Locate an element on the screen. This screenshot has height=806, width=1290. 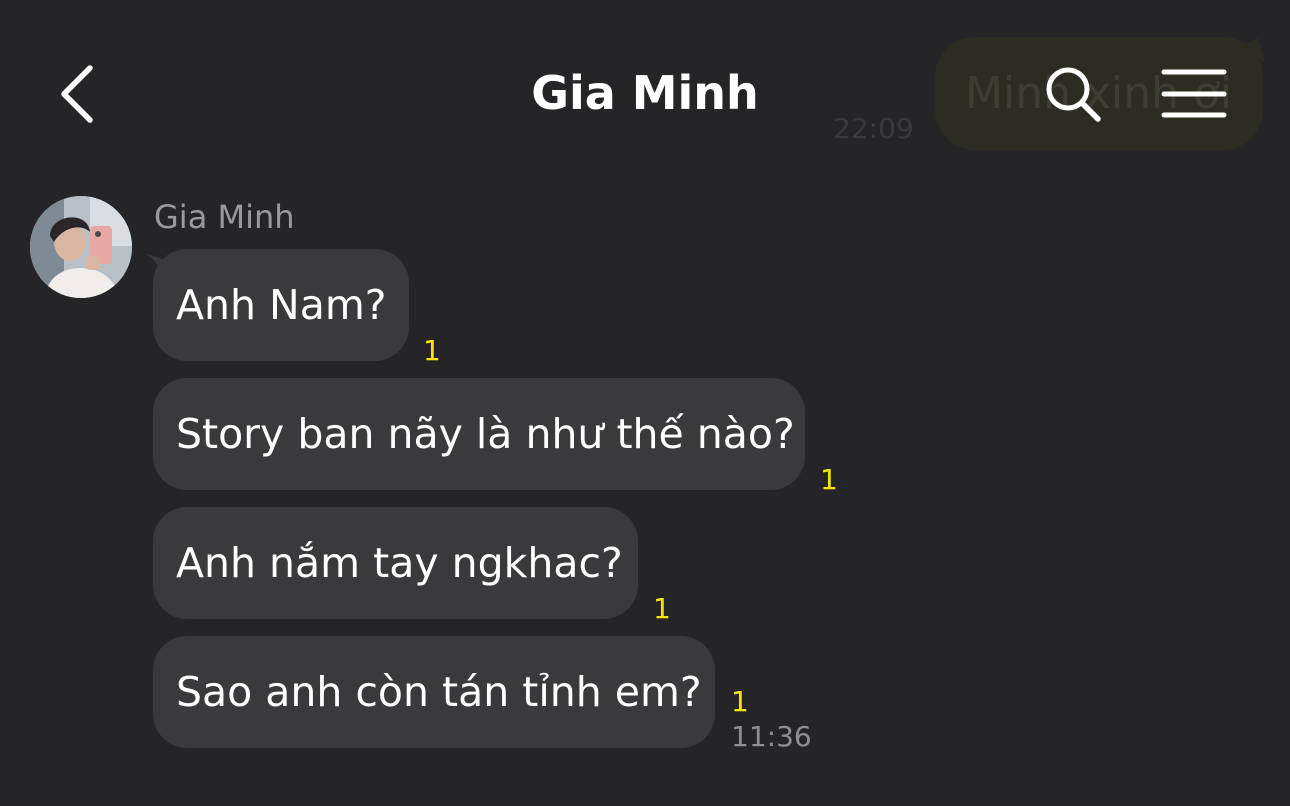
contact-avatar is located at coordinates (81, 247).